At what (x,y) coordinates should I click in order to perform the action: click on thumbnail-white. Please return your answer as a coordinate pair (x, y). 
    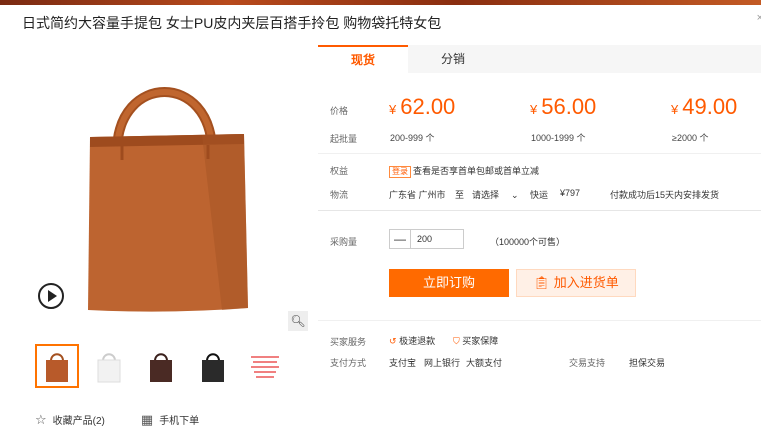
    Looking at the image, I should click on (109, 366).